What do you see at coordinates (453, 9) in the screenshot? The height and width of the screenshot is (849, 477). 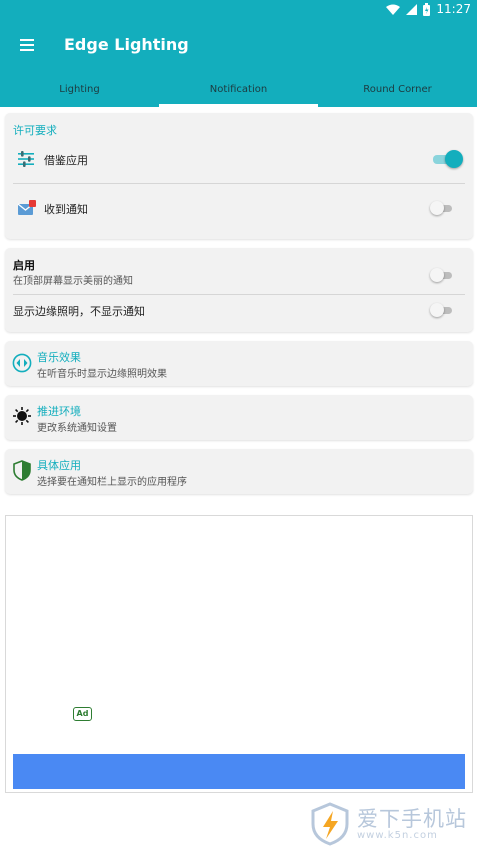 I see `status-time: 11:27` at bounding box center [453, 9].